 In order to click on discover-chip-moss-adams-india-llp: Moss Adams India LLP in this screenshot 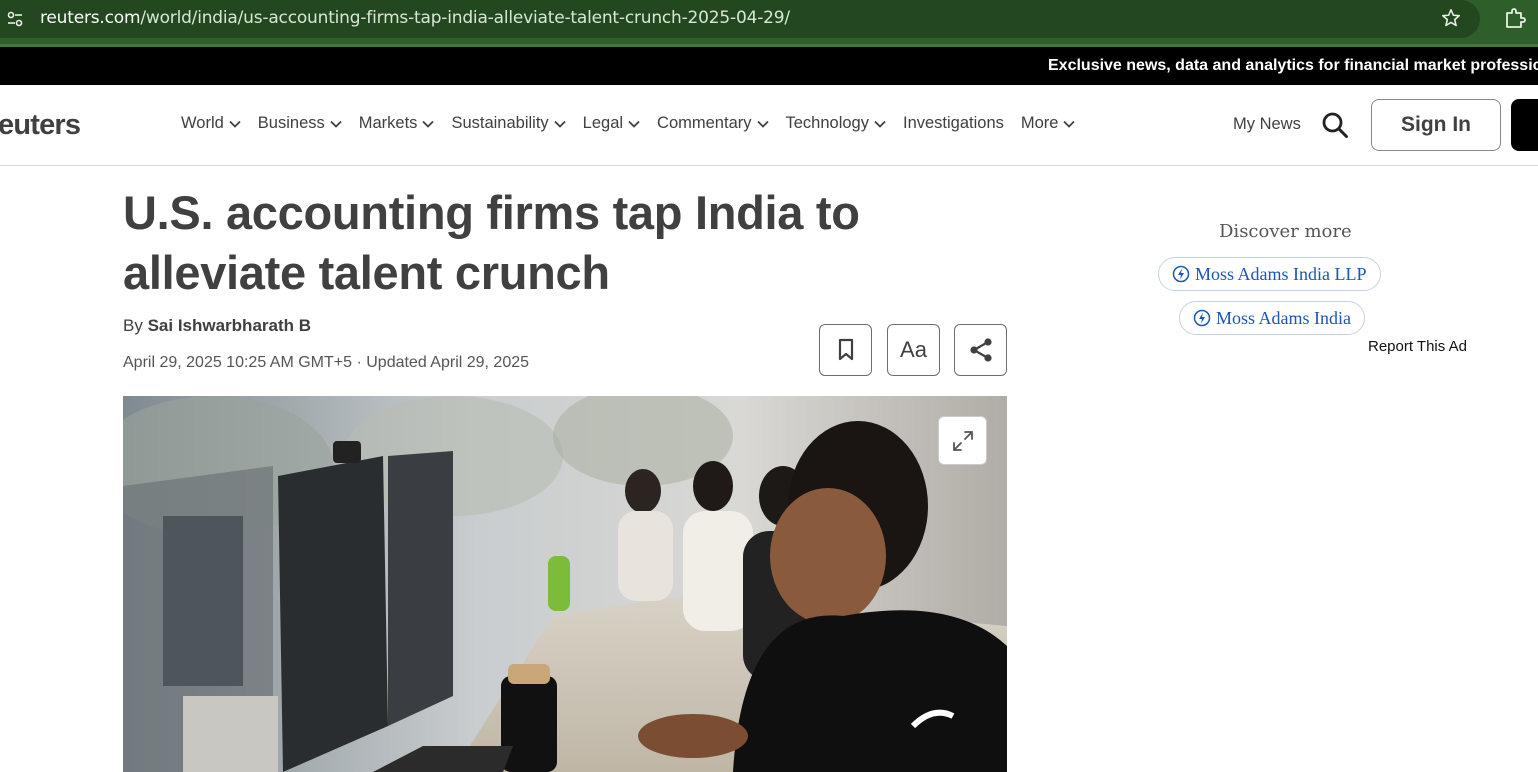, I will do `click(1269, 274)`.